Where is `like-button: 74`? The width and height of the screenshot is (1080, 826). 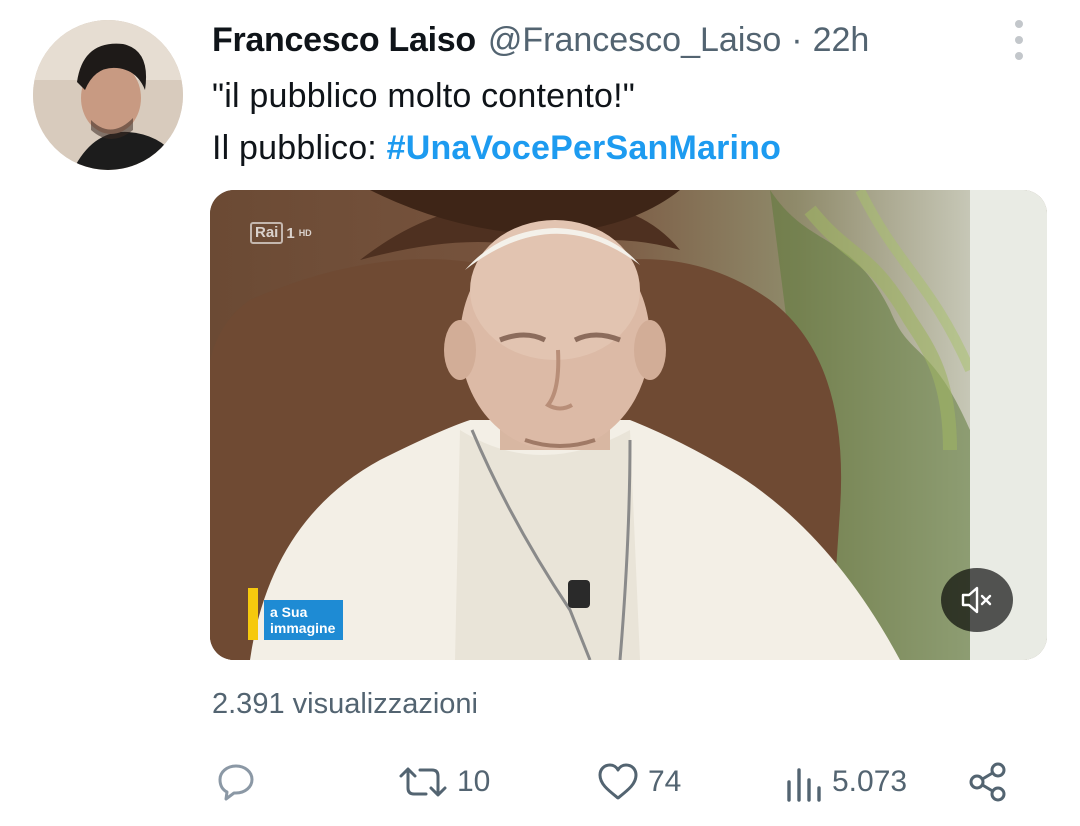 like-button: 74 is located at coordinates (637, 782).